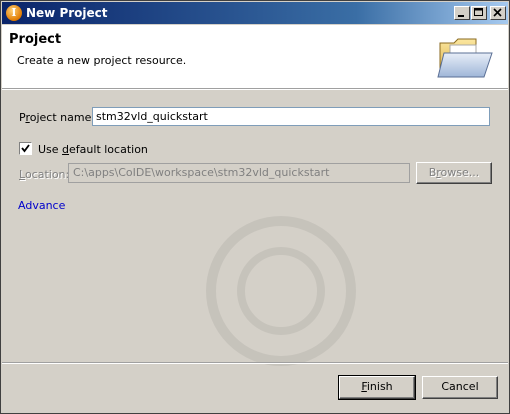  I want to click on minimize-icon, so click(461, 16).